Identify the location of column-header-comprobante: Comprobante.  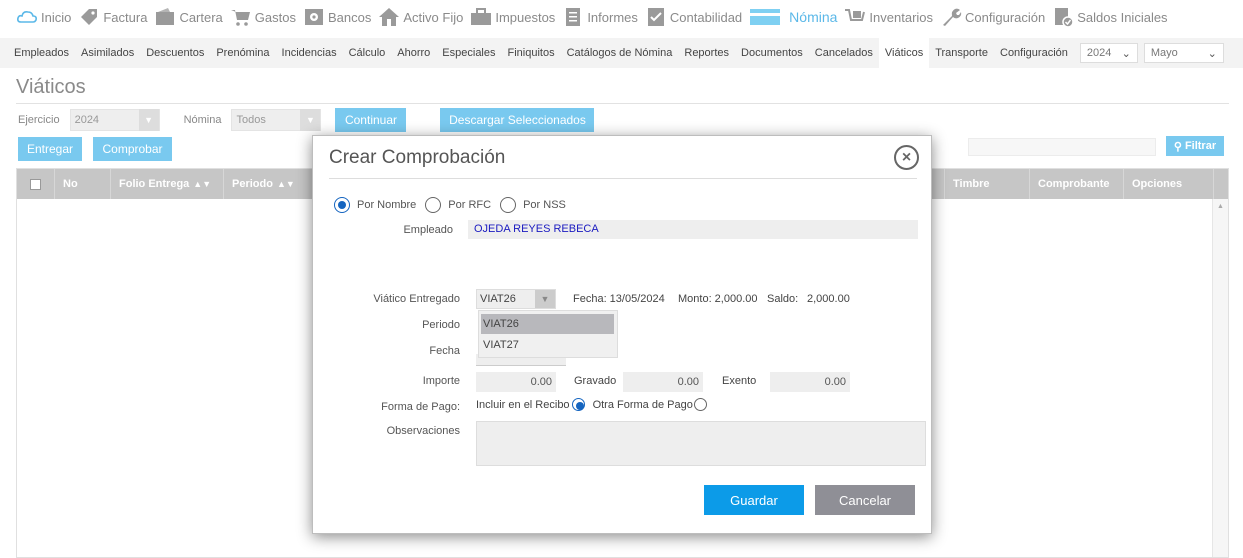
(1077, 184).